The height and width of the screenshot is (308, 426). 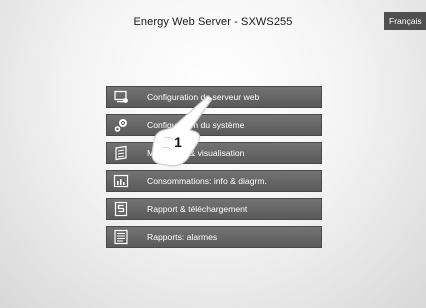 What do you see at coordinates (121, 237) in the screenshot?
I see `alarm-report-icon` at bounding box center [121, 237].